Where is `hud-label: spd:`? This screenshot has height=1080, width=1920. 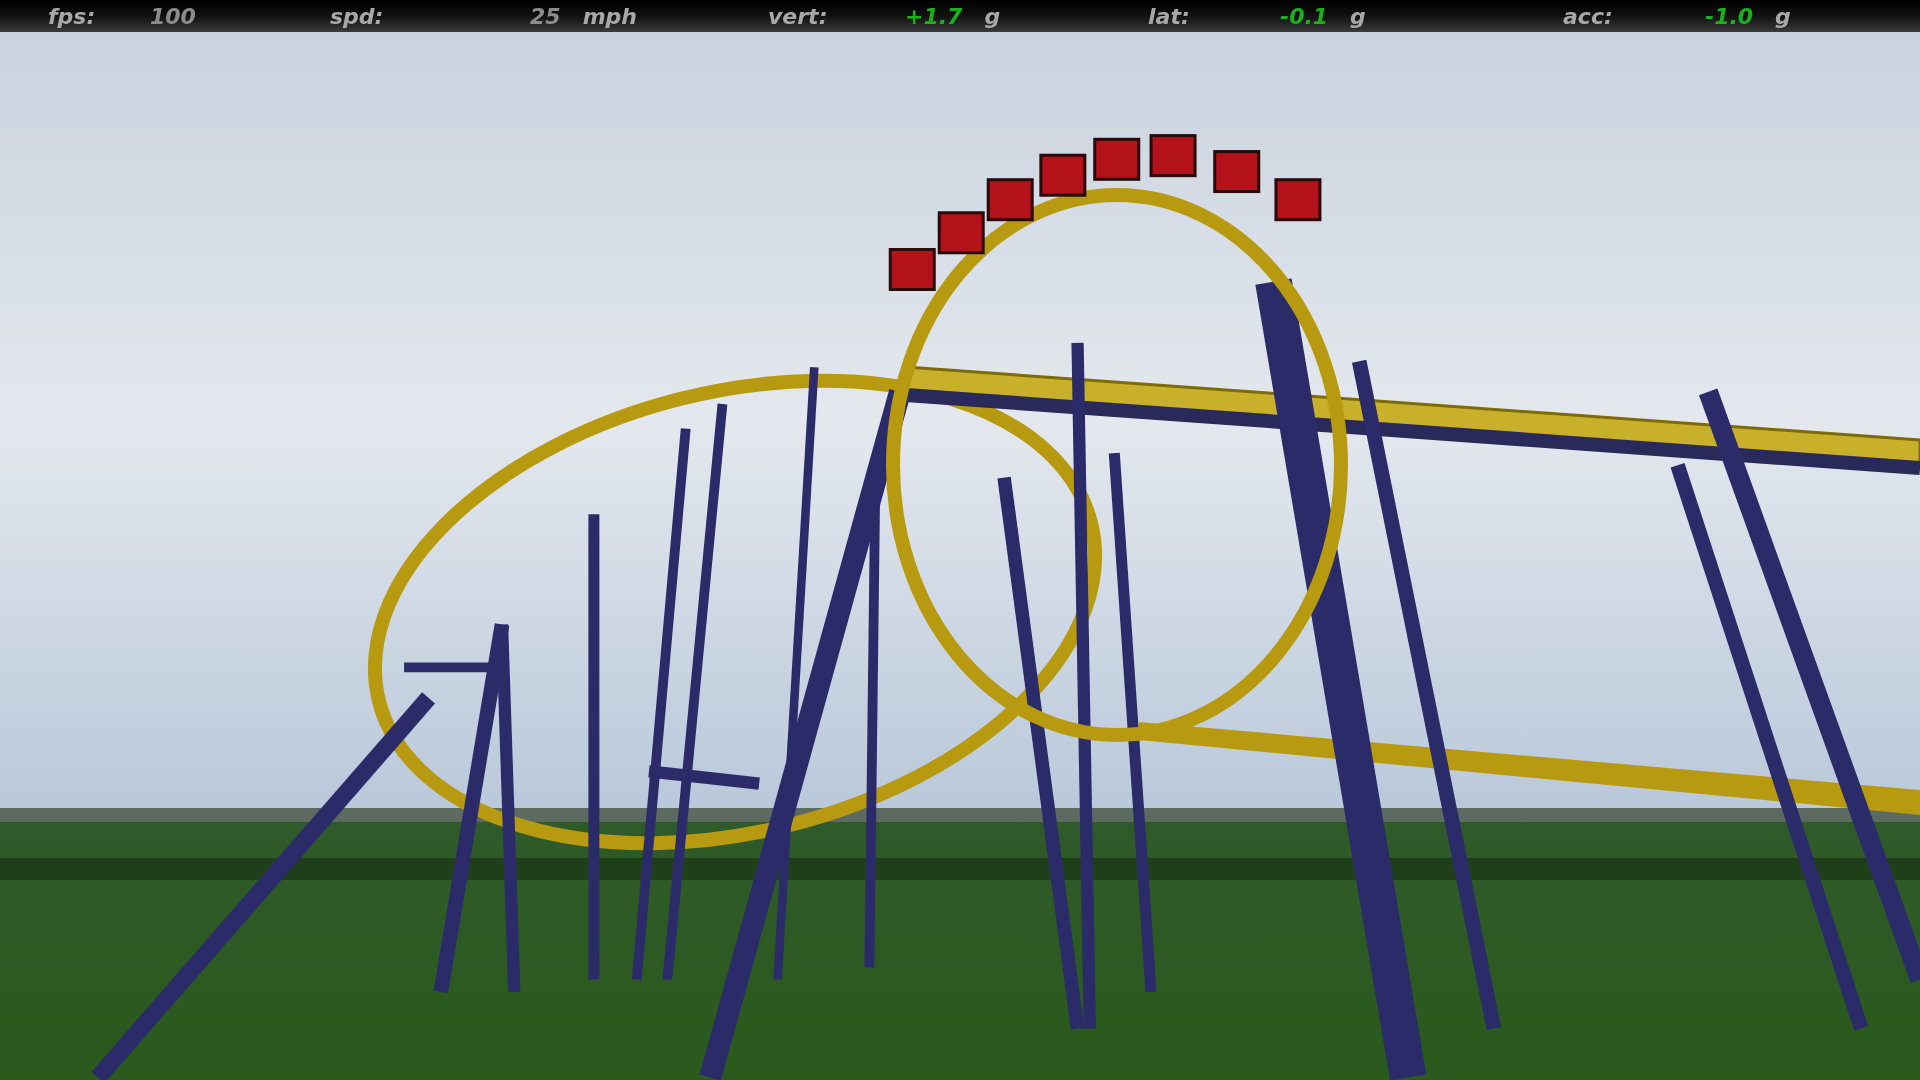
hud-label: spd: is located at coordinates (357, 16).